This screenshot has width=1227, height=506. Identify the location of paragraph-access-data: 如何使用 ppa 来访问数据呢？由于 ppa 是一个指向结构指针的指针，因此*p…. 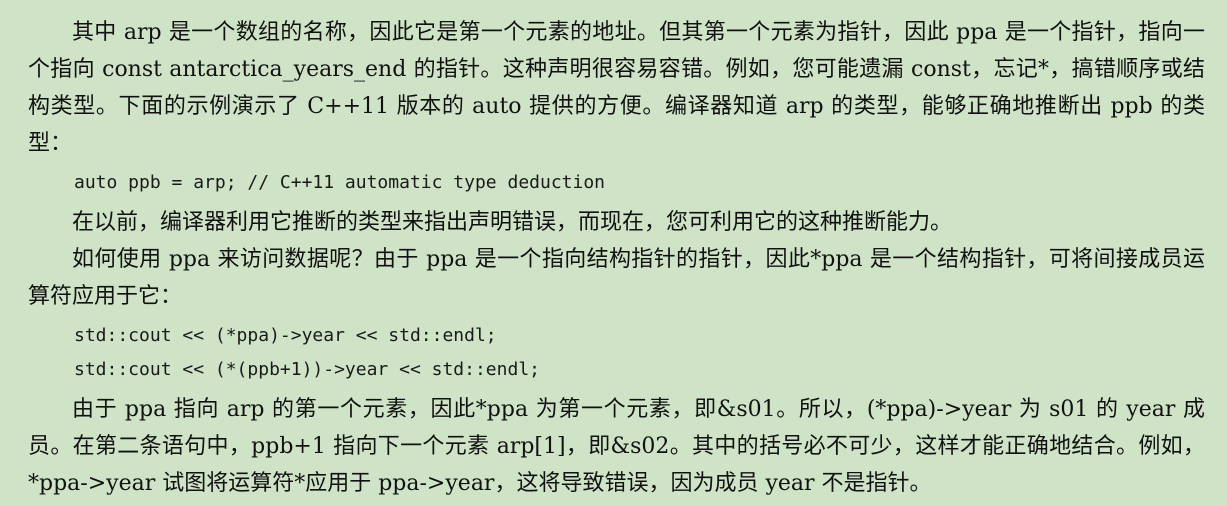
(616, 278).